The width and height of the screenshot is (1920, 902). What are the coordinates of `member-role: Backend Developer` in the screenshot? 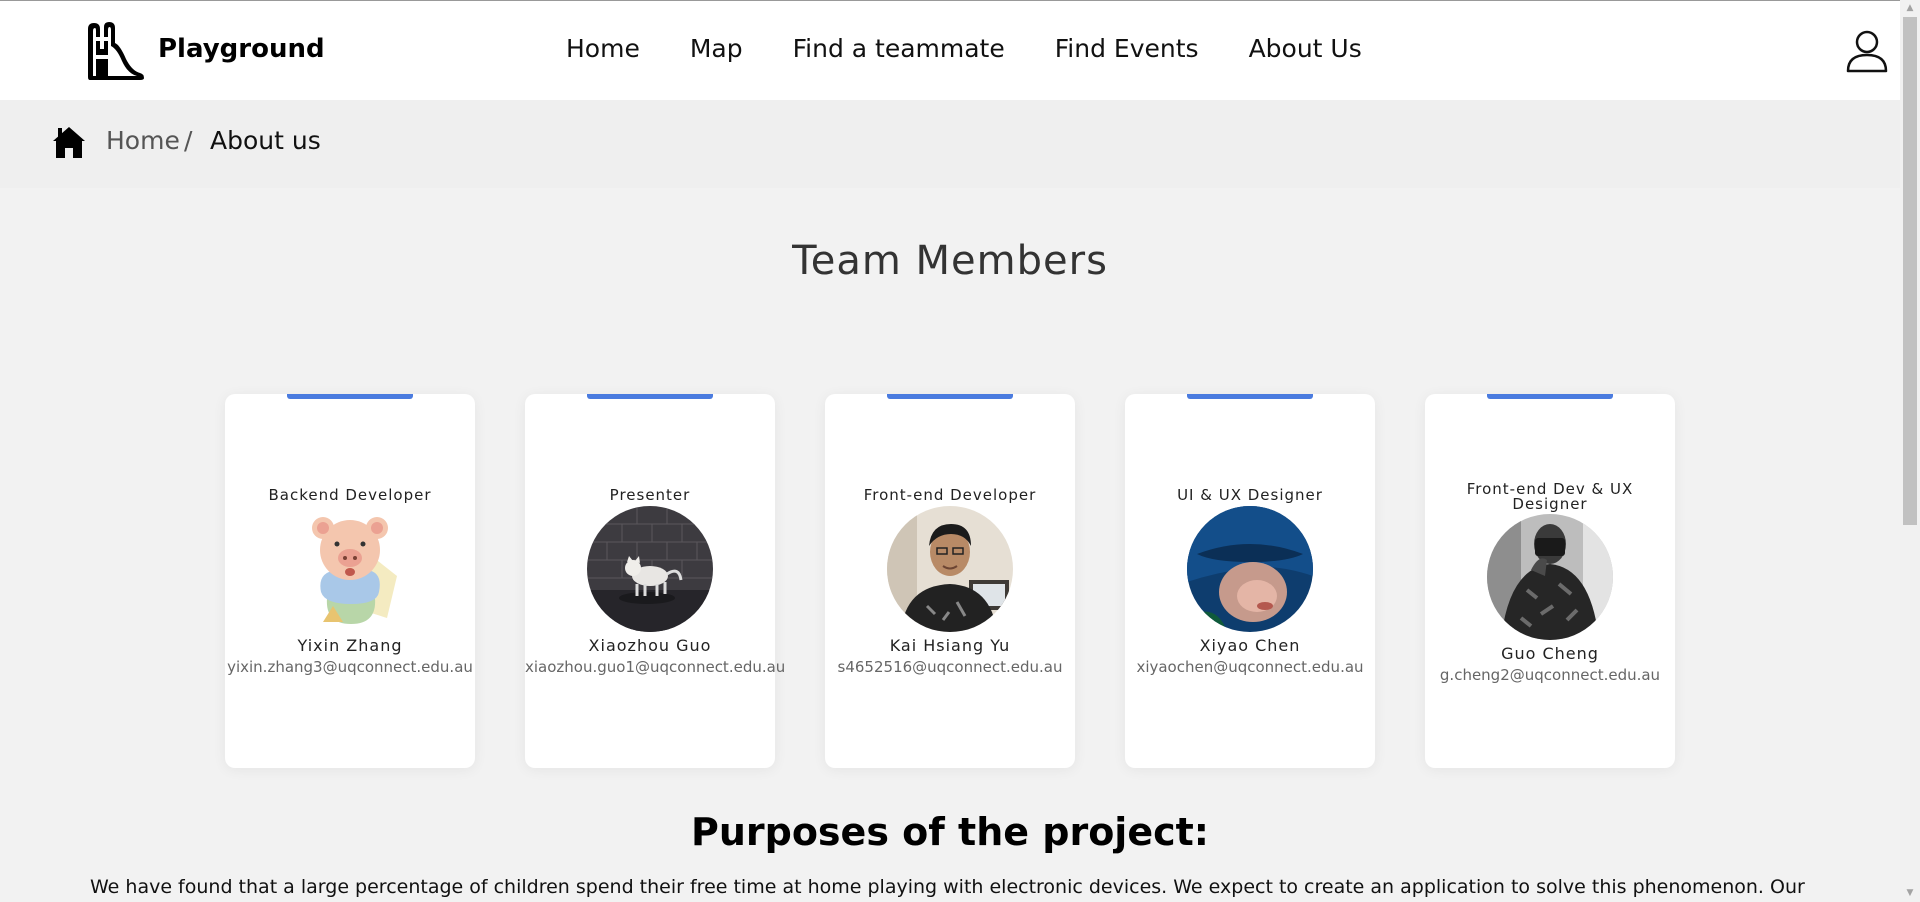 It's located at (350, 495).